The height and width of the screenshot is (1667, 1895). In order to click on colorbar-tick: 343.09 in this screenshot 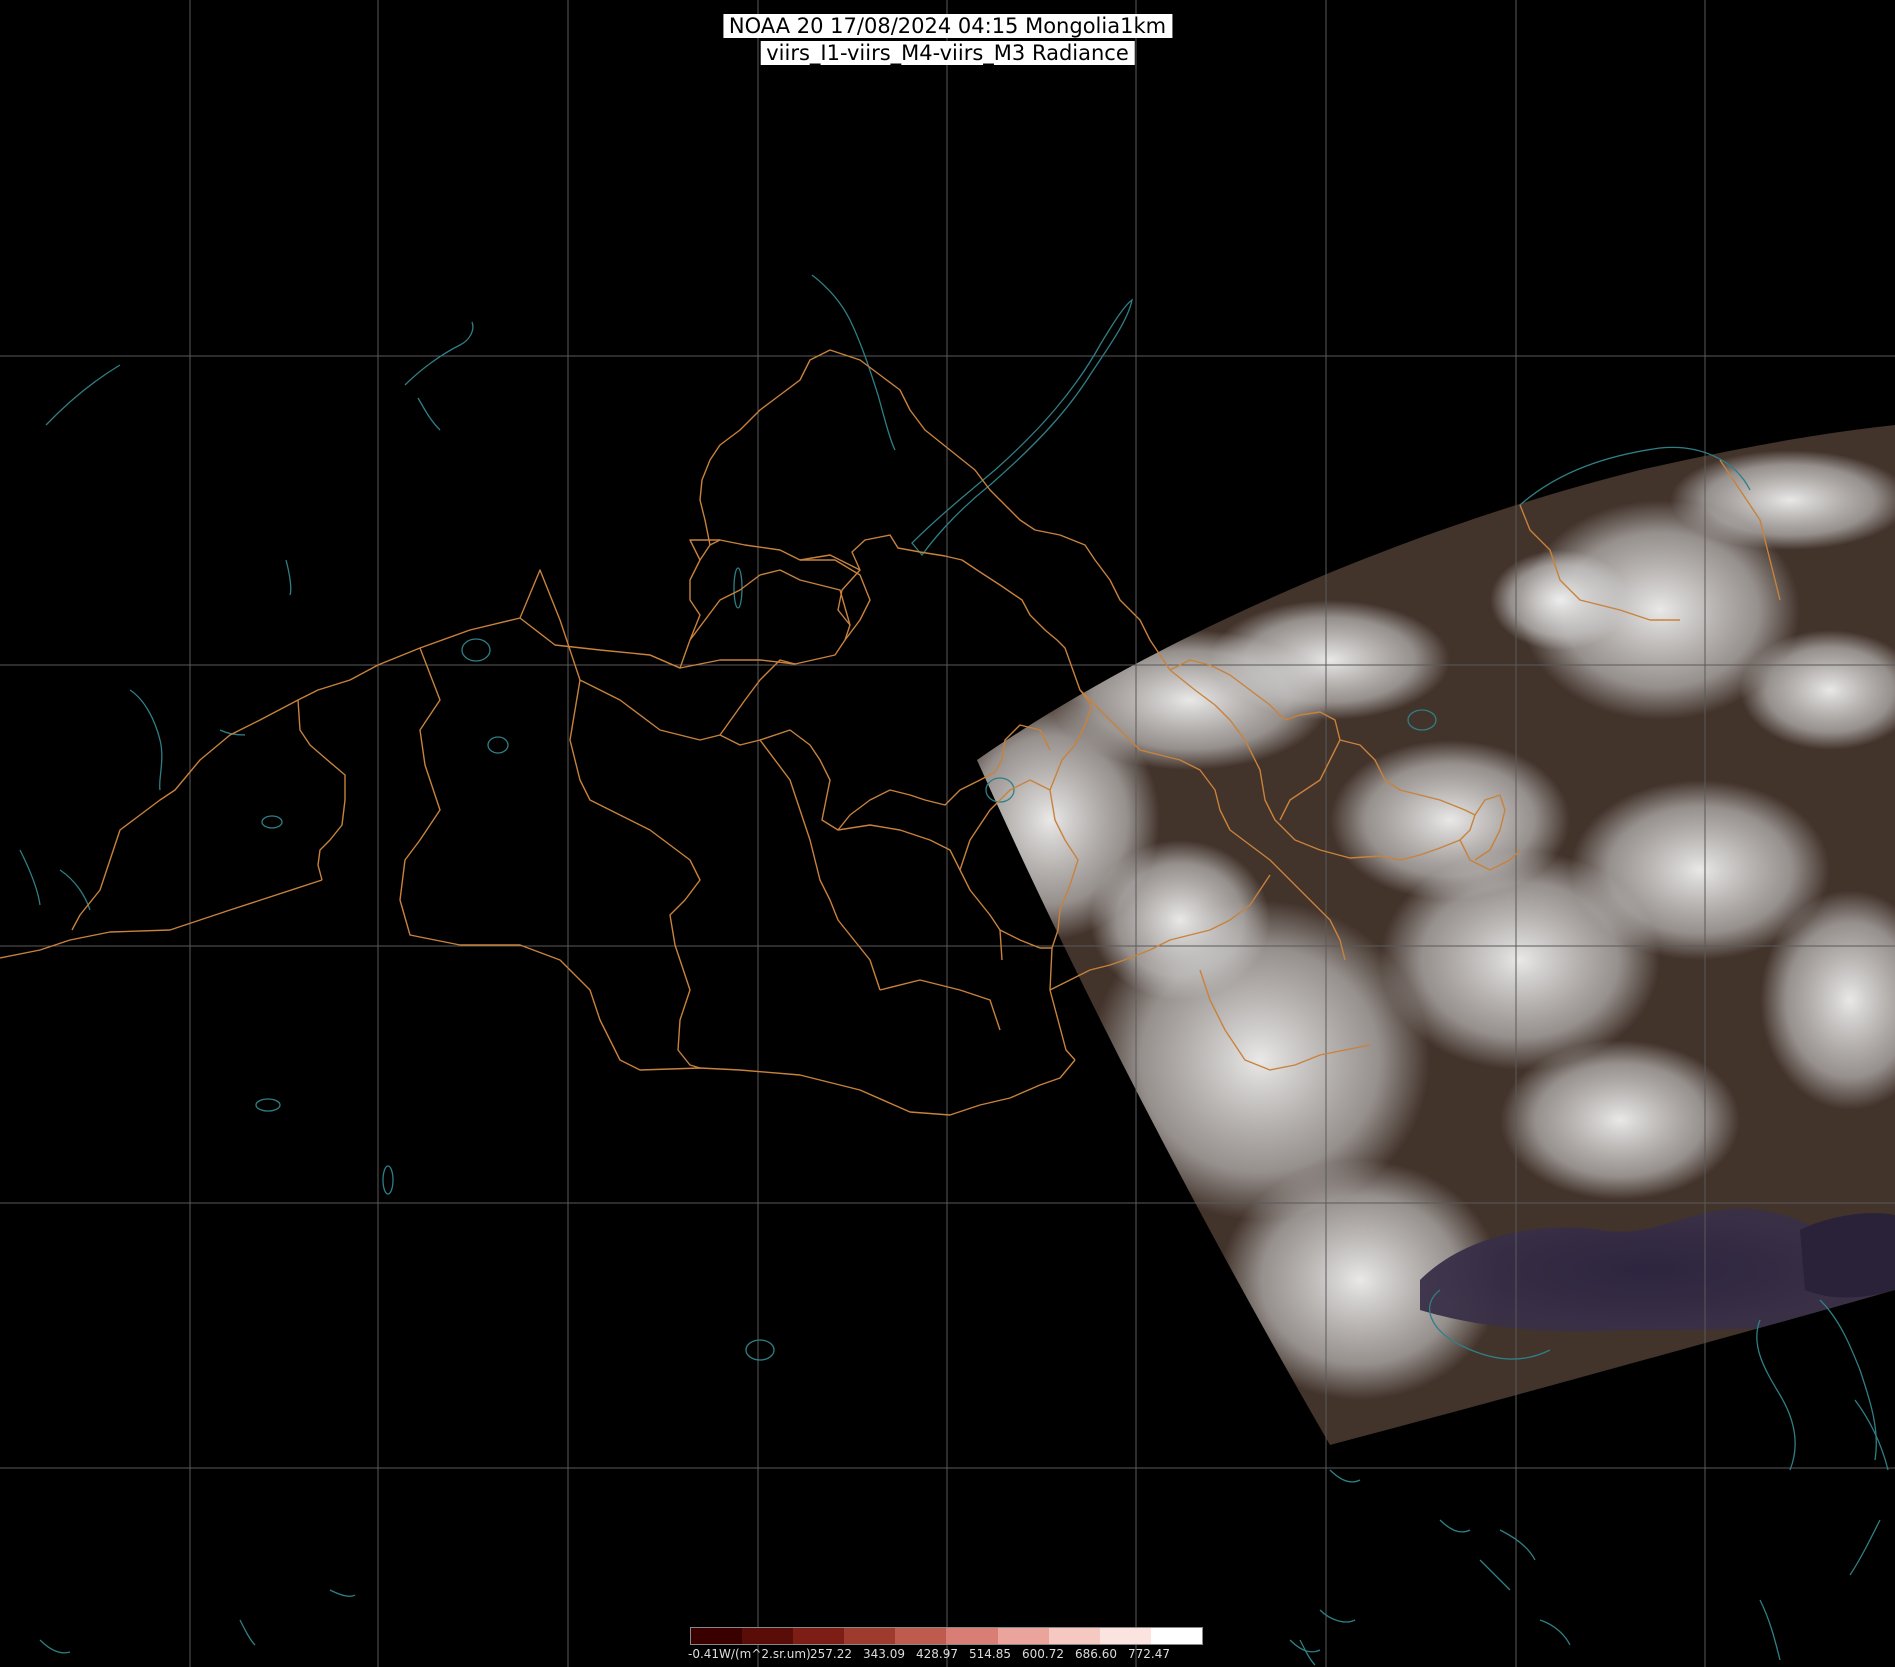, I will do `click(884, 1654)`.